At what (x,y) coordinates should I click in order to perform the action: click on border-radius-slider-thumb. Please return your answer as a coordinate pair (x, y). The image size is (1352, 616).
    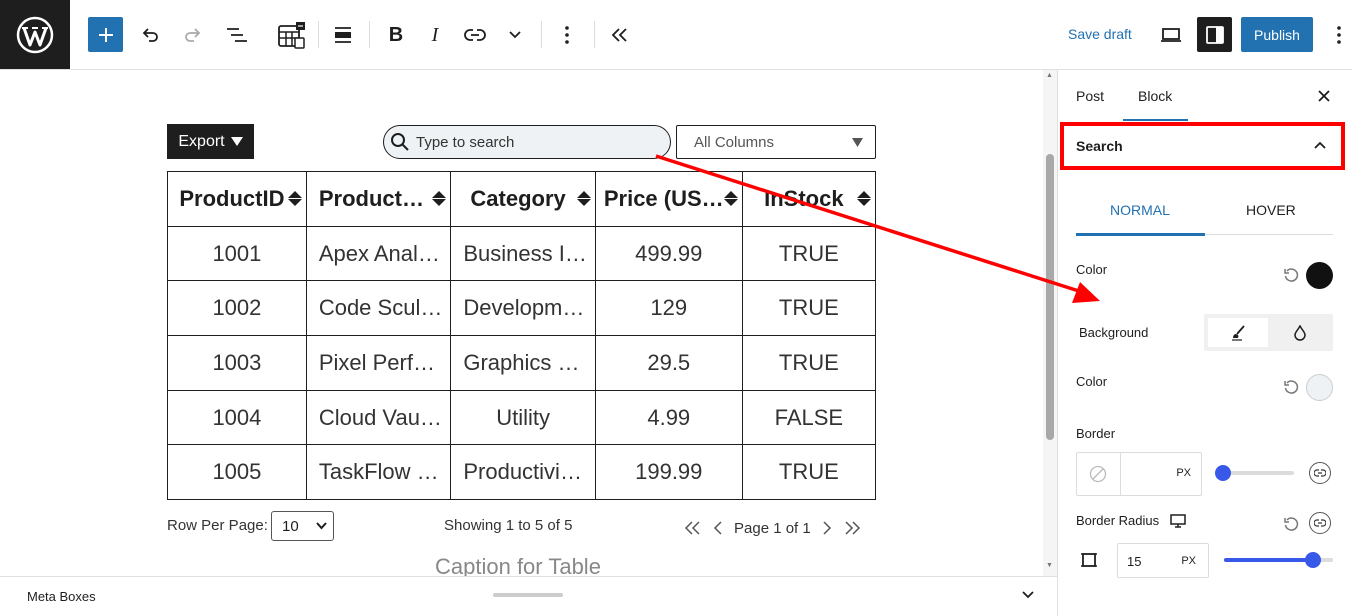
    Looking at the image, I should click on (1313, 560).